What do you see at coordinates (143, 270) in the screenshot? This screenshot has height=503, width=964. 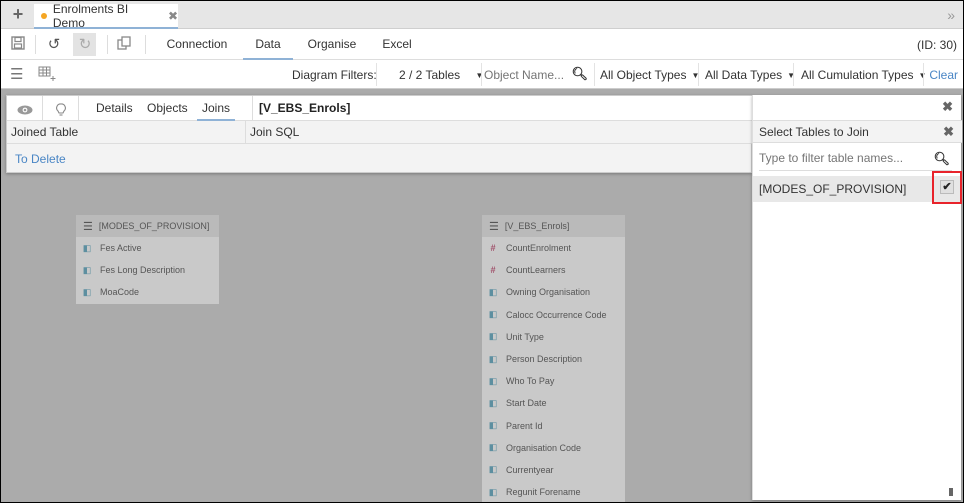 I see `diagram-field-name: Fes Long Description` at bounding box center [143, 270].